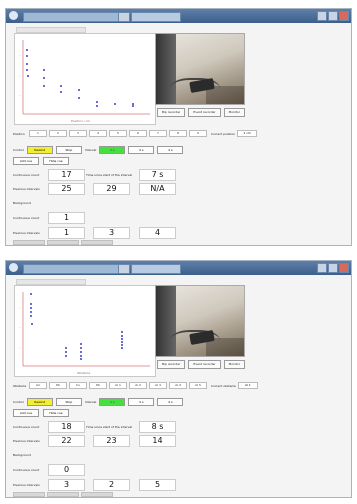  I want to click on obstacle-button: Al 4, so click(178, 385).